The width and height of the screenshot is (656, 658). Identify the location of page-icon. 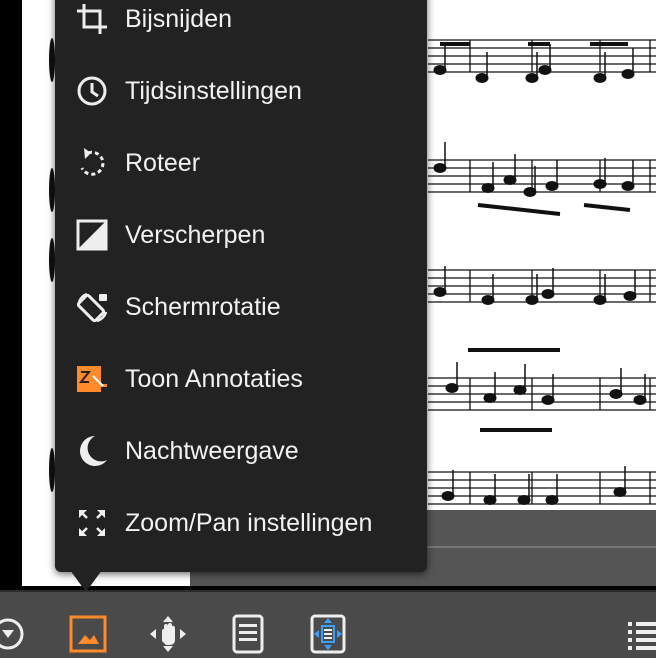
(248, 634).